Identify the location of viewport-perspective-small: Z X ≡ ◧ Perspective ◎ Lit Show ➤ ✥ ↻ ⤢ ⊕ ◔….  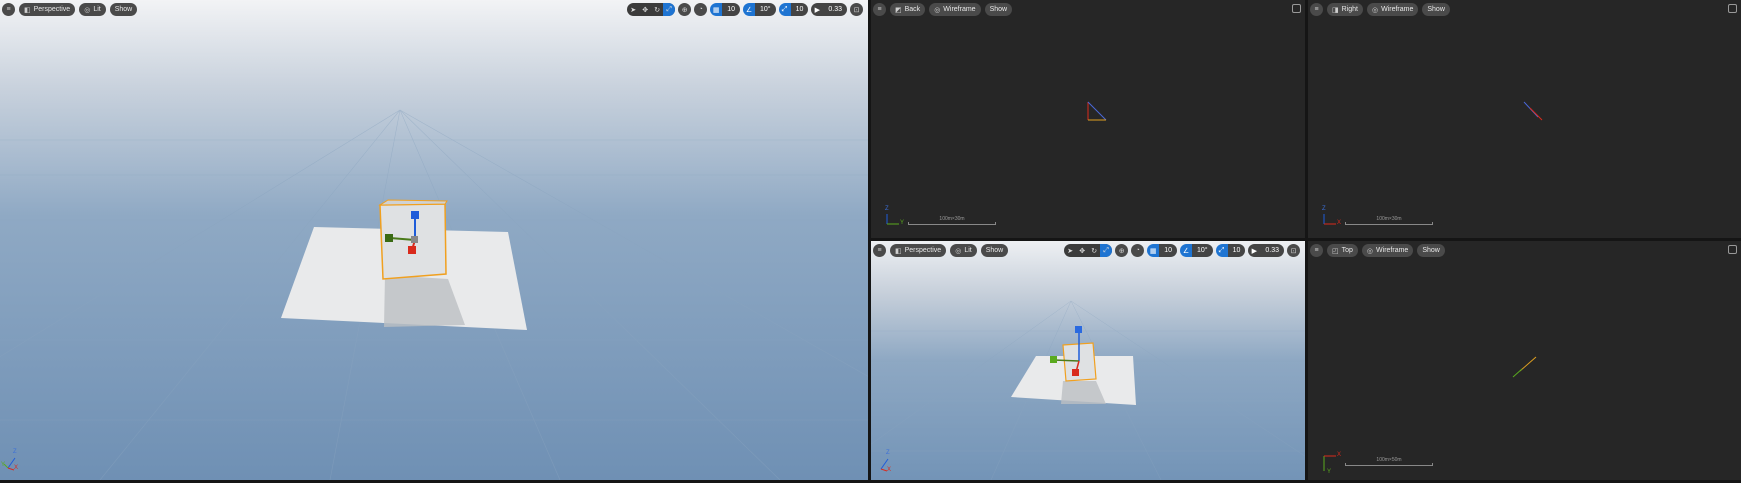
(1088, 360).